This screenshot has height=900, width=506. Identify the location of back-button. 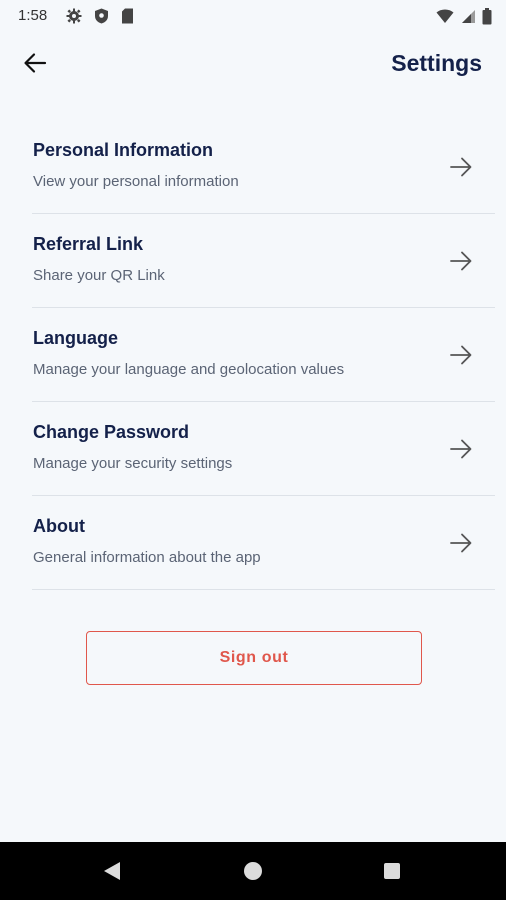
(35, 65).